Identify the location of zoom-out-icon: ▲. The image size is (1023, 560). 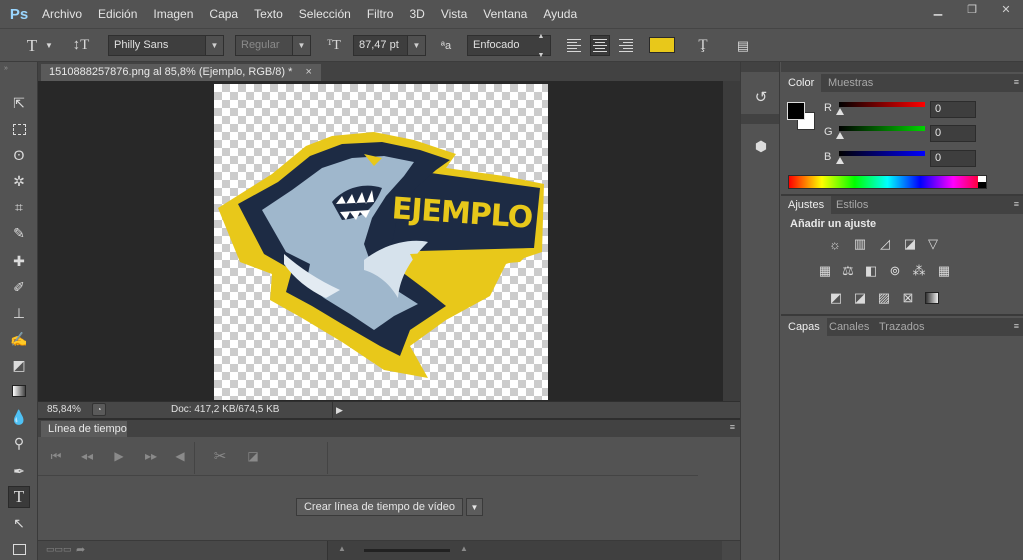
(342, 548).